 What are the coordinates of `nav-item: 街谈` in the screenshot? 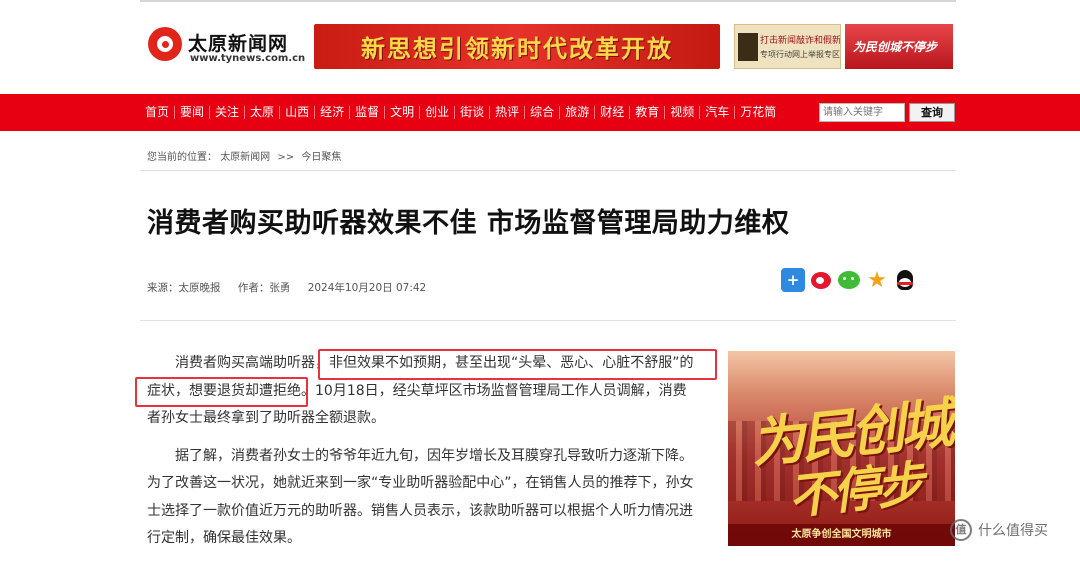 It's located at (472, 112).